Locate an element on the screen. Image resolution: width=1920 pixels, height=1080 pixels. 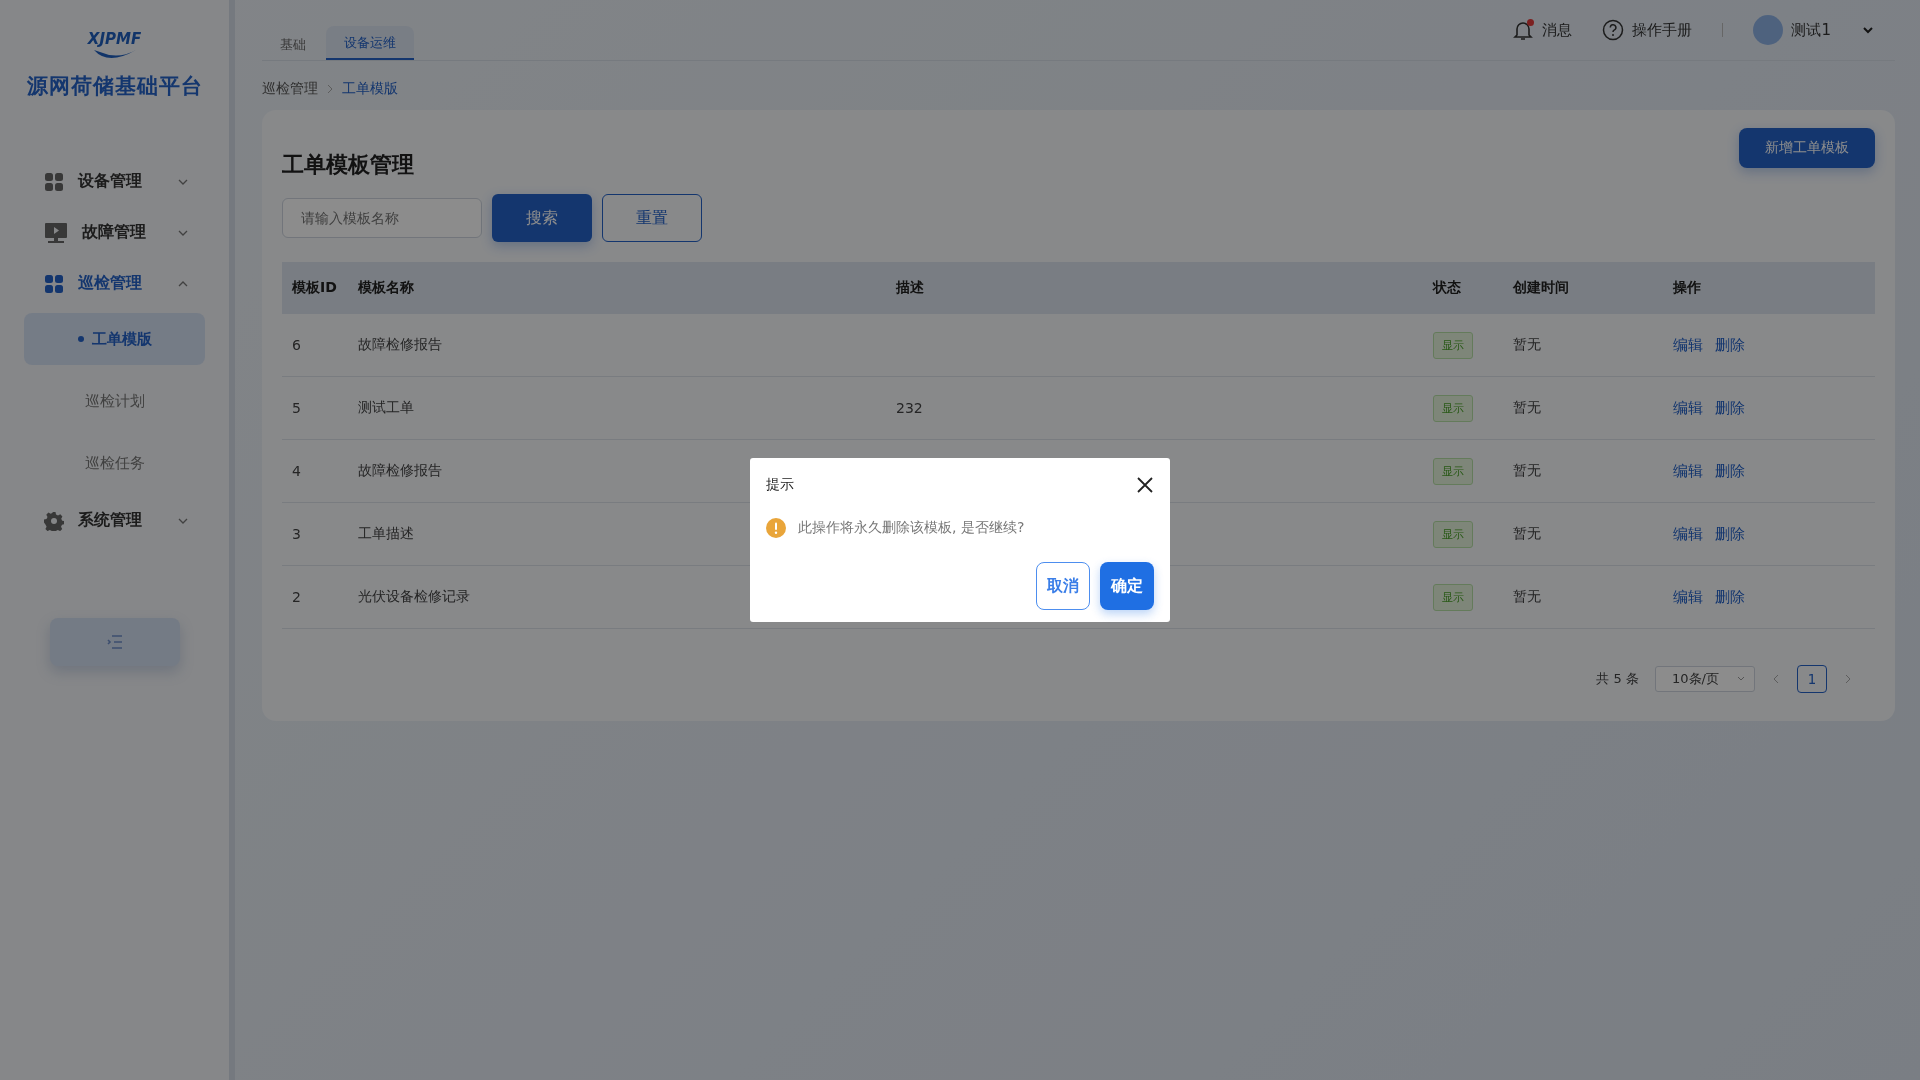
table-cell: 232 is located at coordinates (909, 408).